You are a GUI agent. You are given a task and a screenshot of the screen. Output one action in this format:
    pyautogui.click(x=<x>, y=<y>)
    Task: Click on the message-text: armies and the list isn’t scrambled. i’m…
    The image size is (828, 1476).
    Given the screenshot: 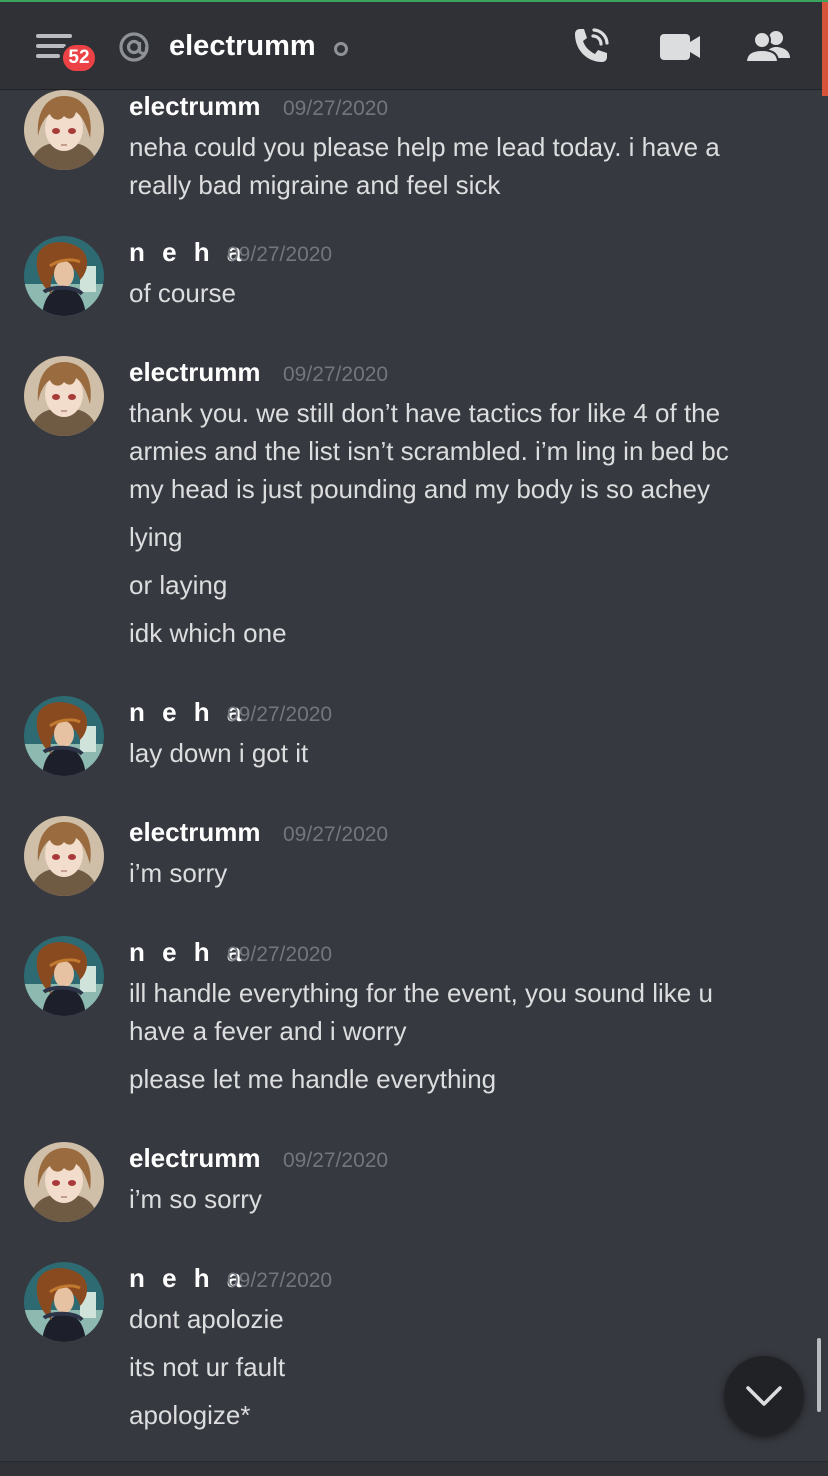 What is the action you would take?
    pyautogui.click(x=429, y=451)
    